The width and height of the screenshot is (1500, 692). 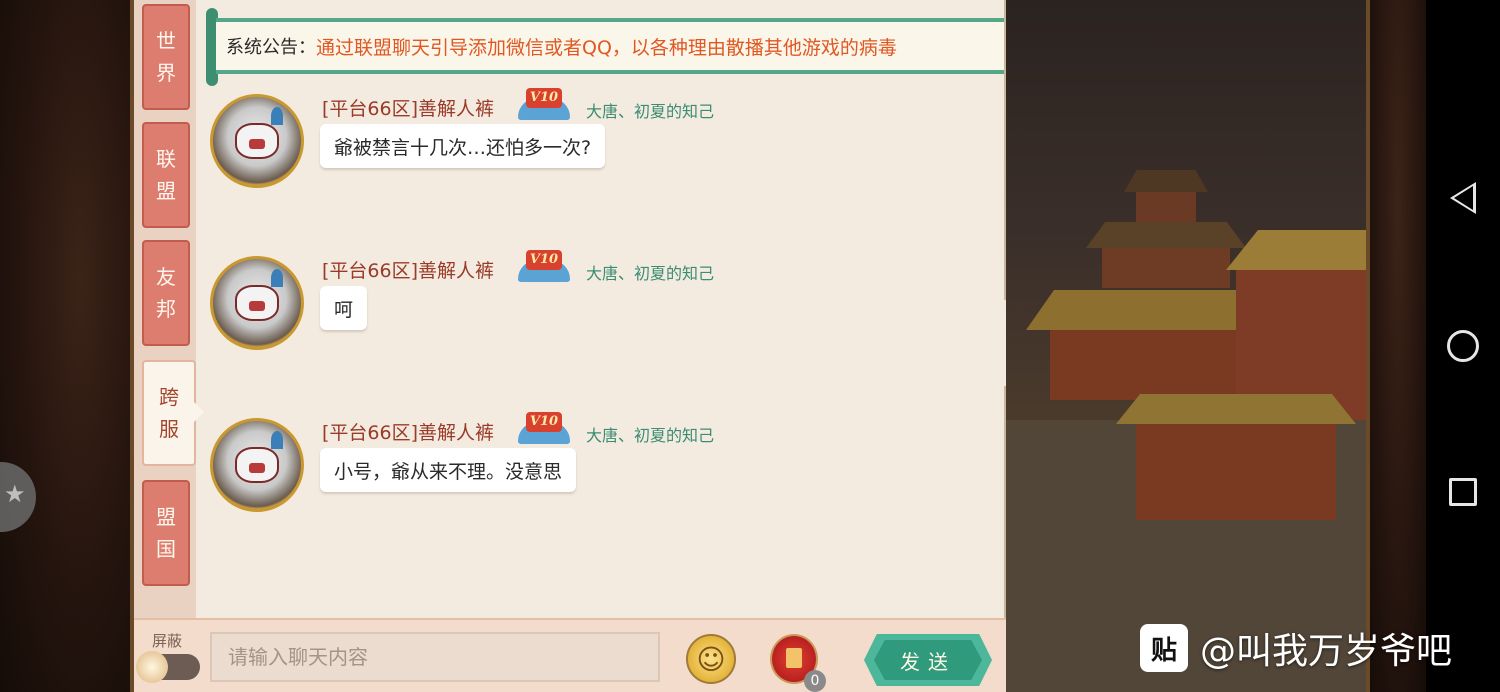 I want to click on tab-label: 联, so click(x=166, y=159).